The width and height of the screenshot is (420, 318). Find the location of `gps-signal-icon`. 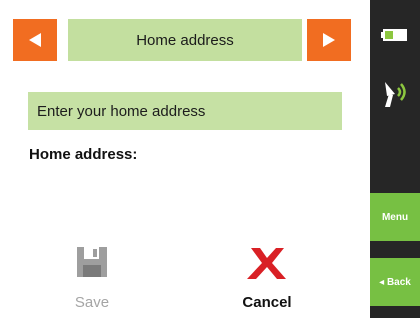

gps-signal-icon is located at coordinates (395, 94).